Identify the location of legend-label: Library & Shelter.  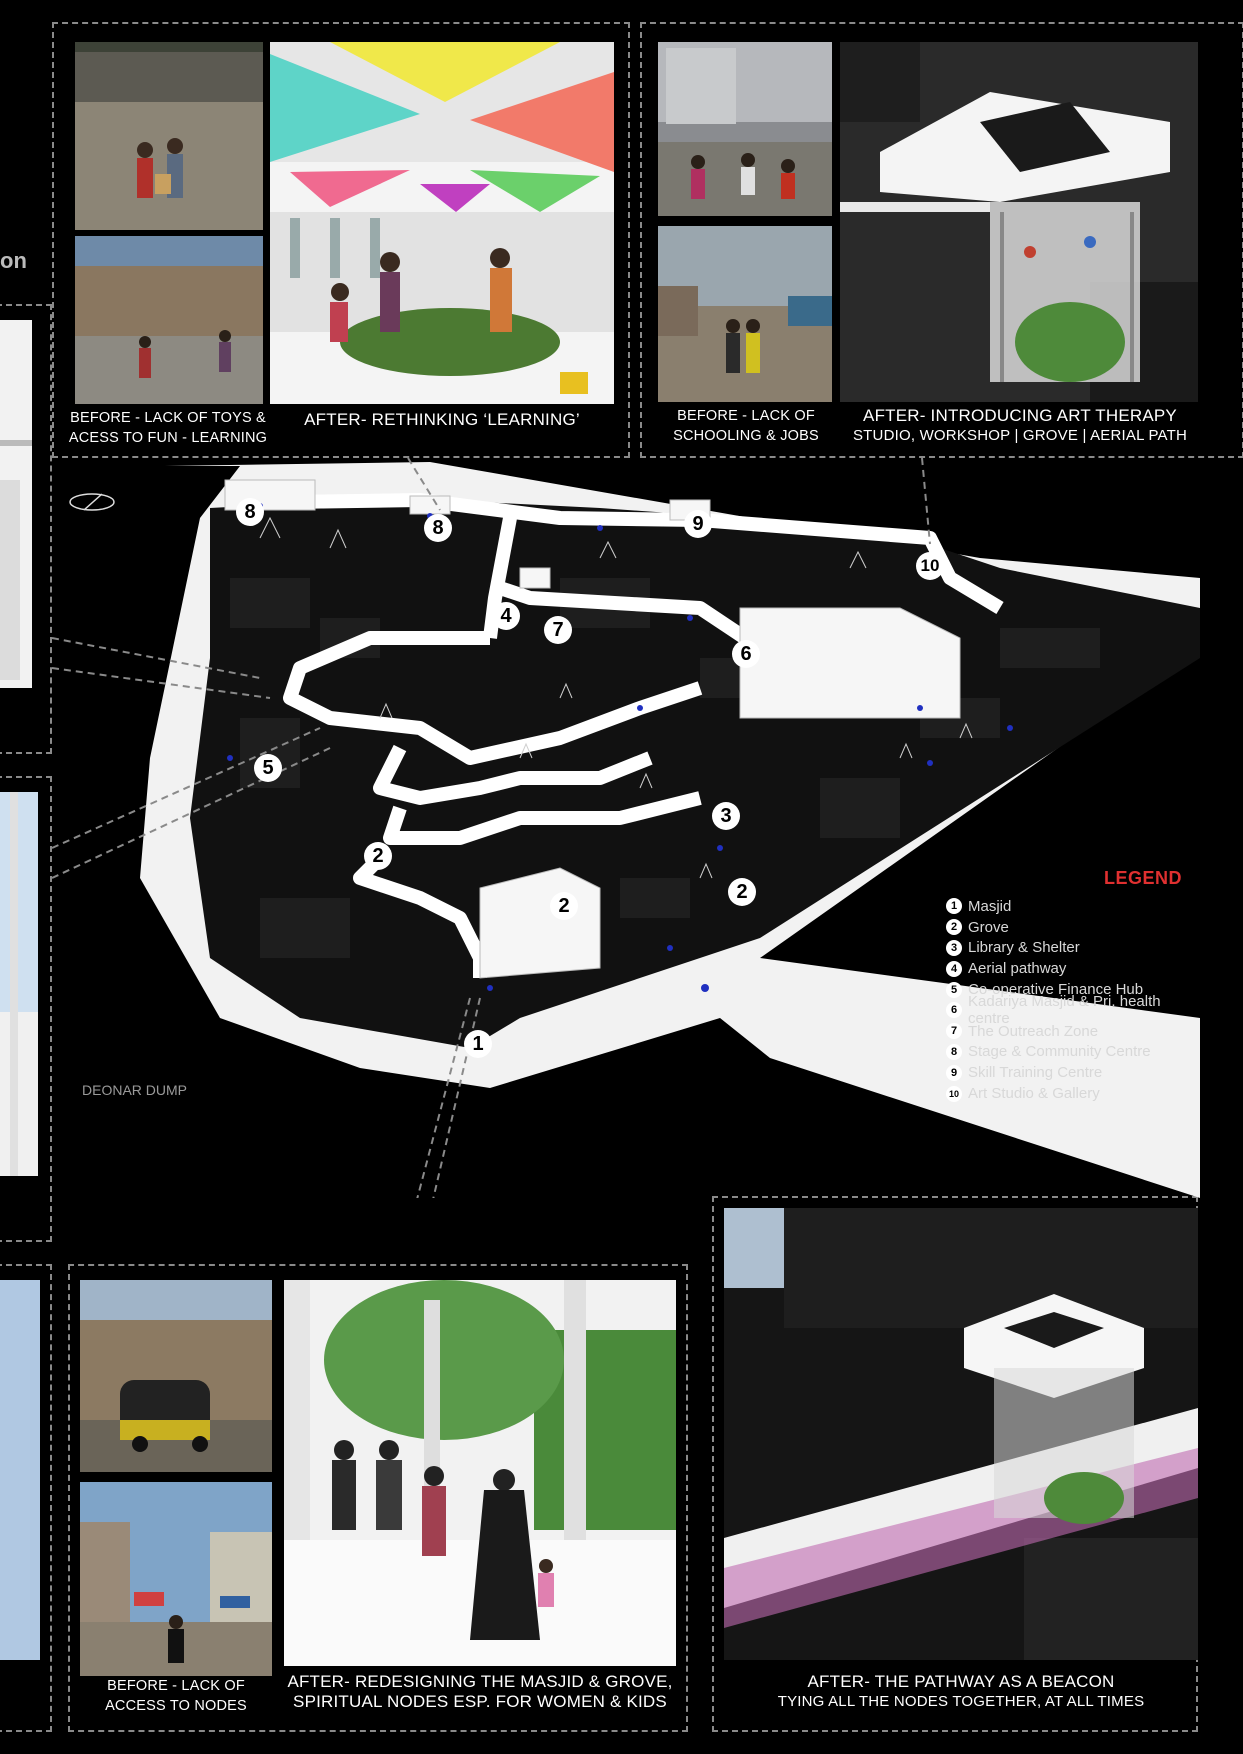
(1024, 948).